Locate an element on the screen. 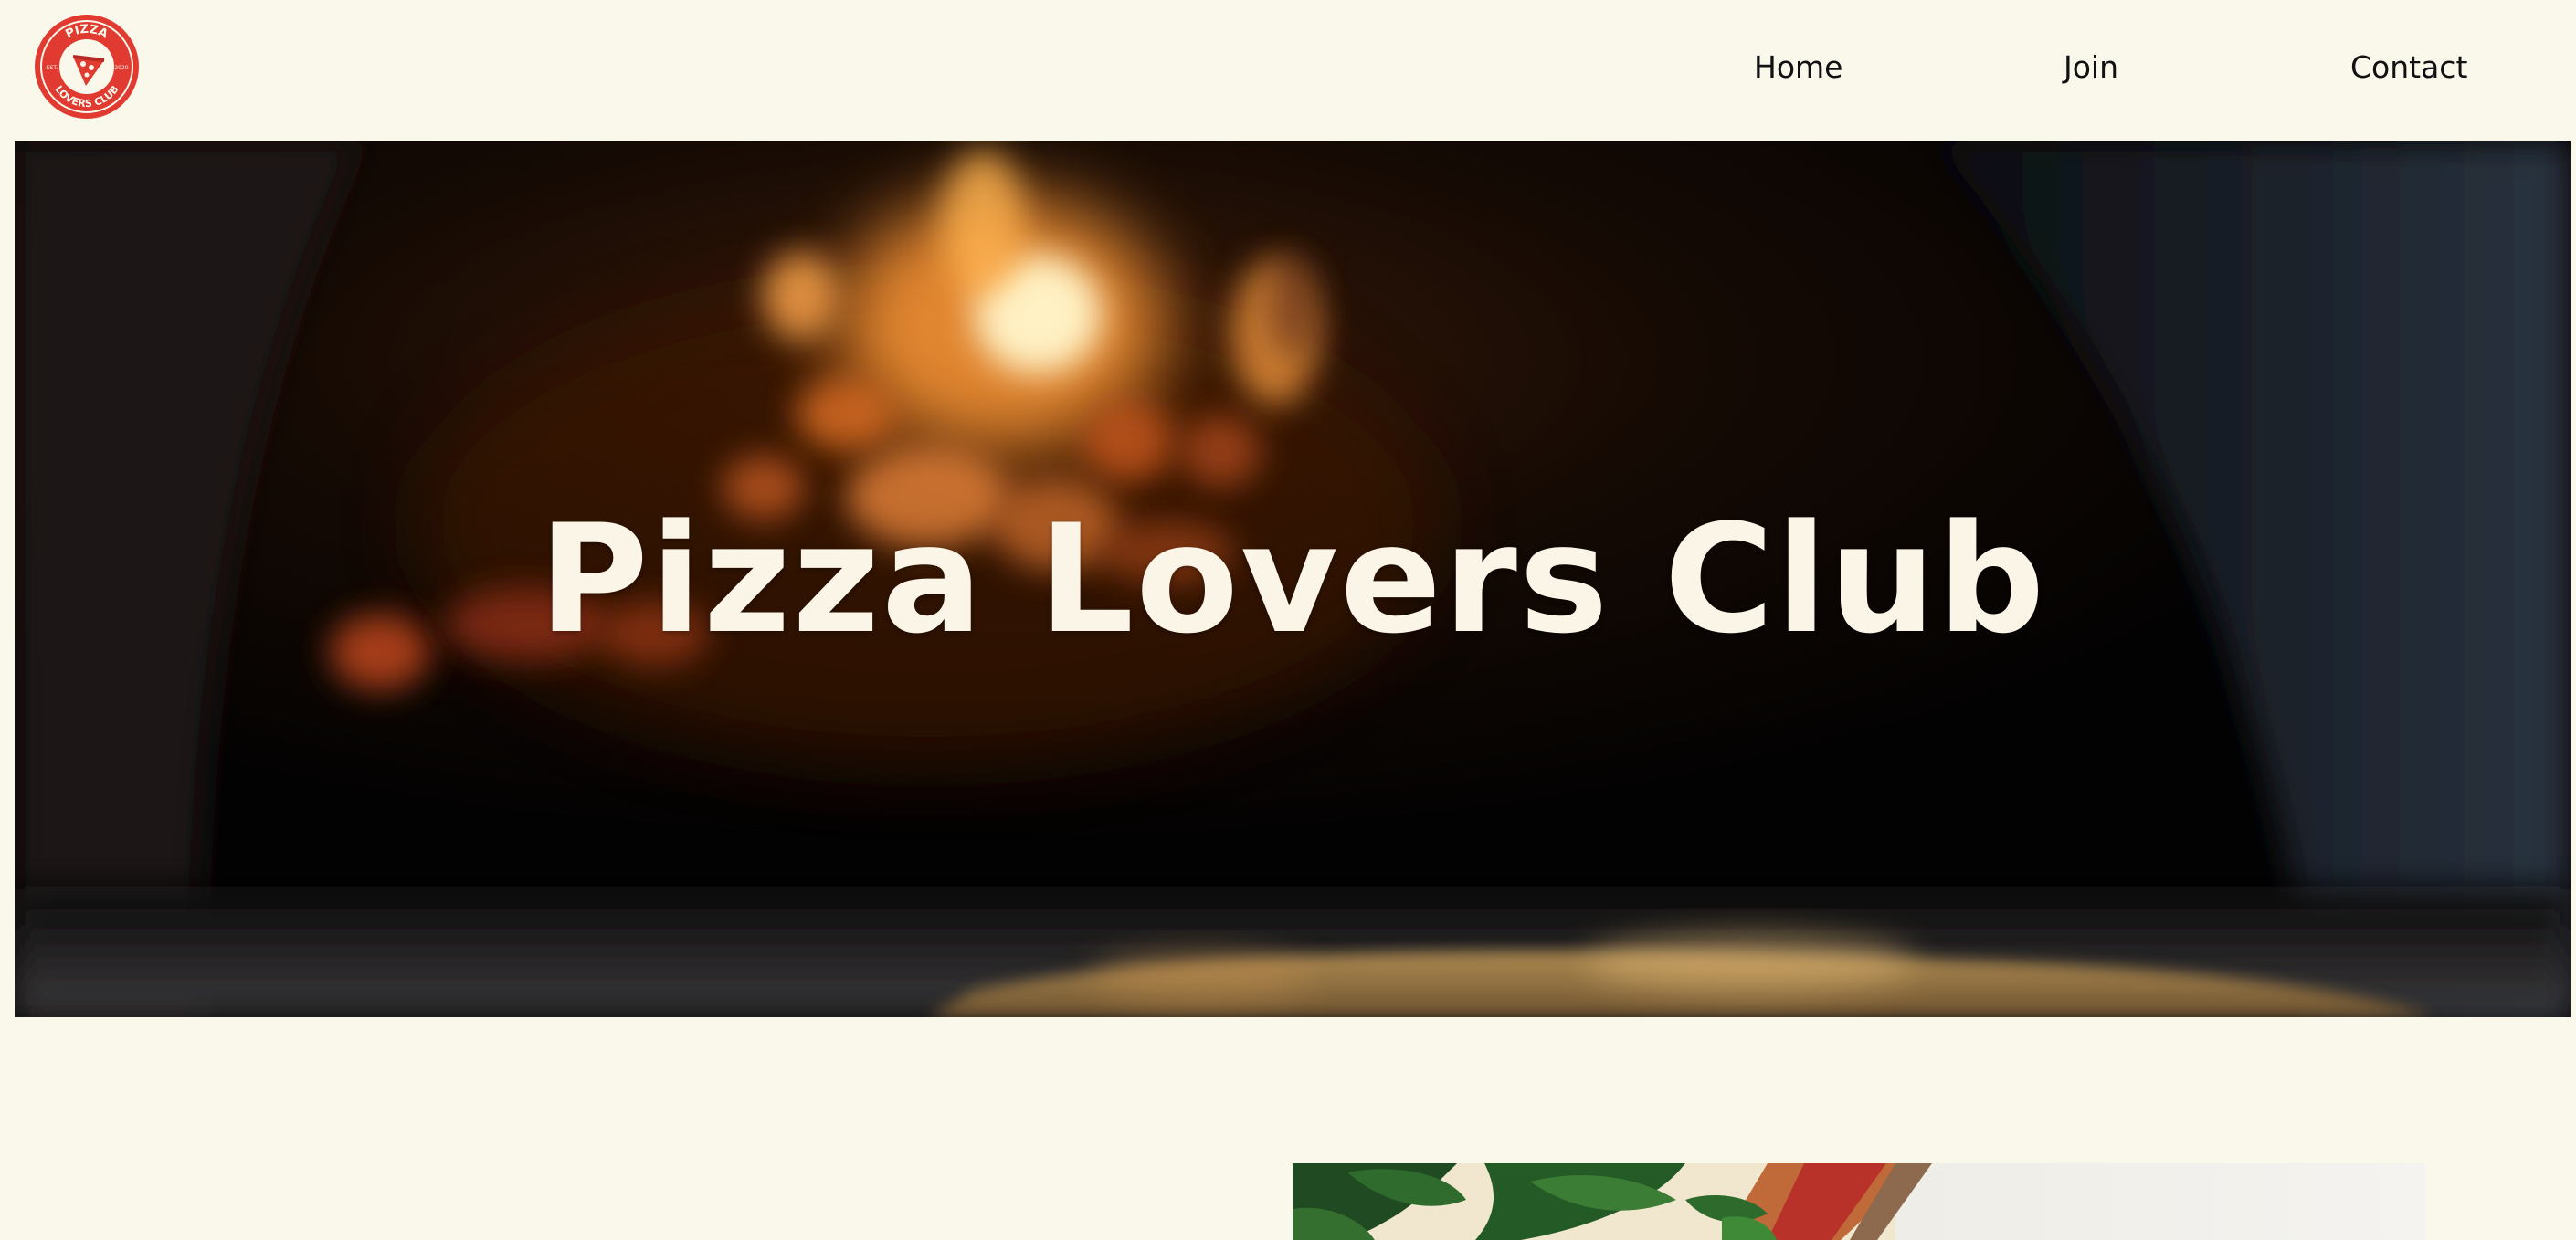 The image size is (2576, 1240). pizza-lovers-club-logo-icon: PIZZA LOVERS CLUB EST. 2020 is located at coordinates (87, 67).